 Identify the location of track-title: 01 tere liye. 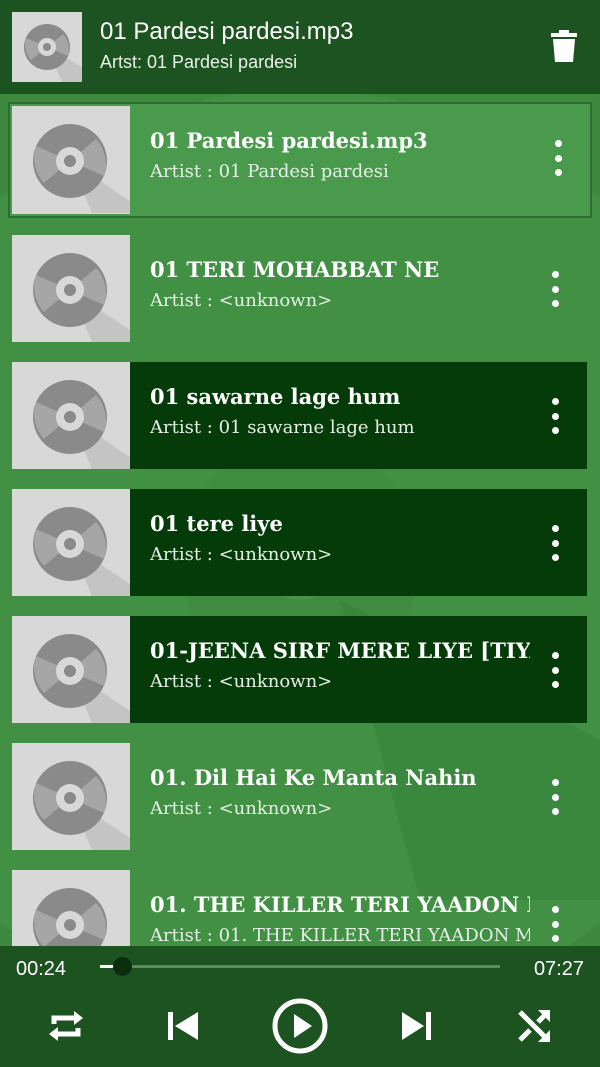
(216, 523).